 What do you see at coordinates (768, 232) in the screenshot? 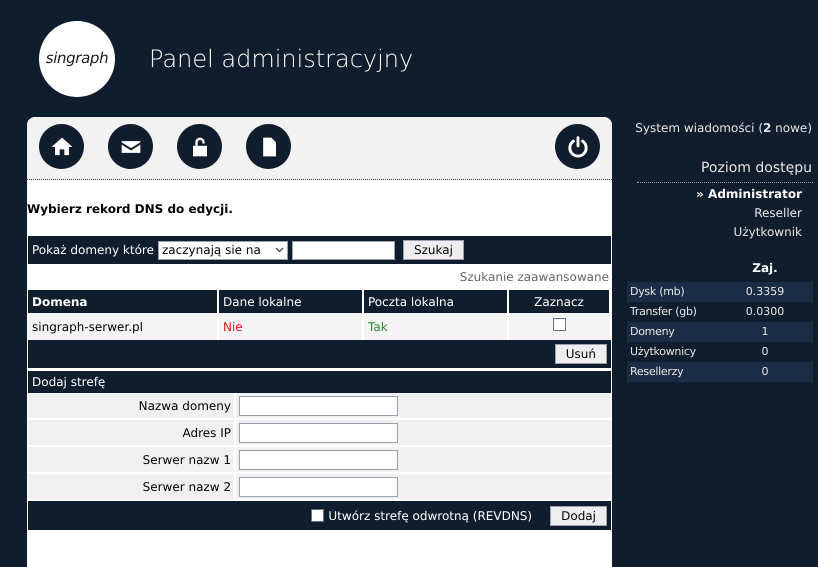
I see `access-level-item: Użytkownik` at bounding box center [768, 232].